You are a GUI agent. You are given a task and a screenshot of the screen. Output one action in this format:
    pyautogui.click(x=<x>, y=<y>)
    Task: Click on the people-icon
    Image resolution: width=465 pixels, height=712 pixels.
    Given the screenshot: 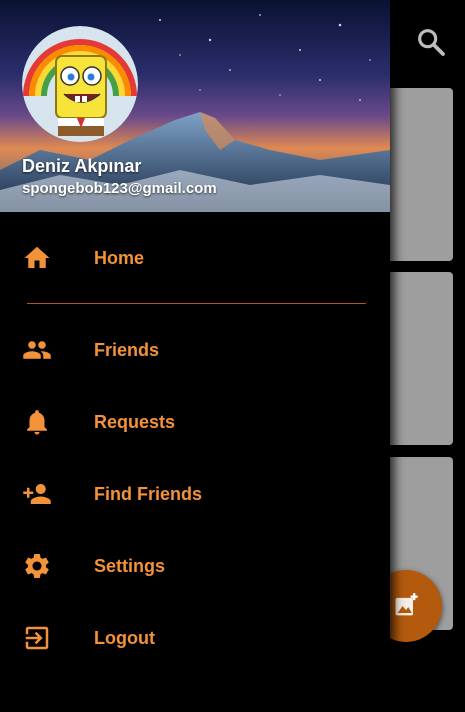 What is the action you would take?
    pyautogui.click(x=37, y=350)
    